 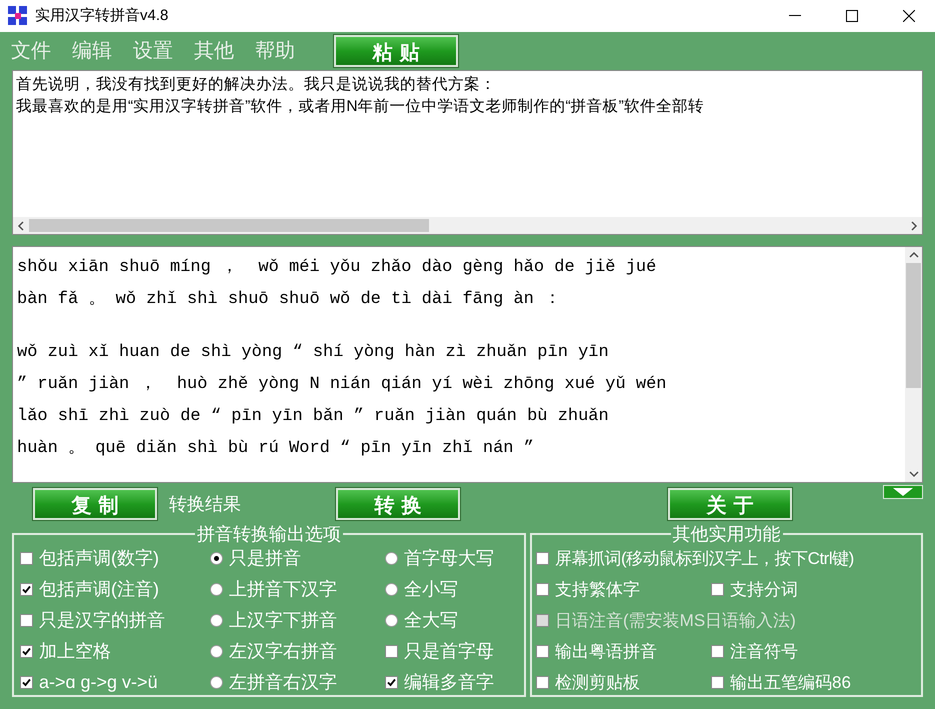 What do you see at coordinates (92, 51) in the screenshot?
I see `menu-item: 编辑` at bounding box center [92, 51].